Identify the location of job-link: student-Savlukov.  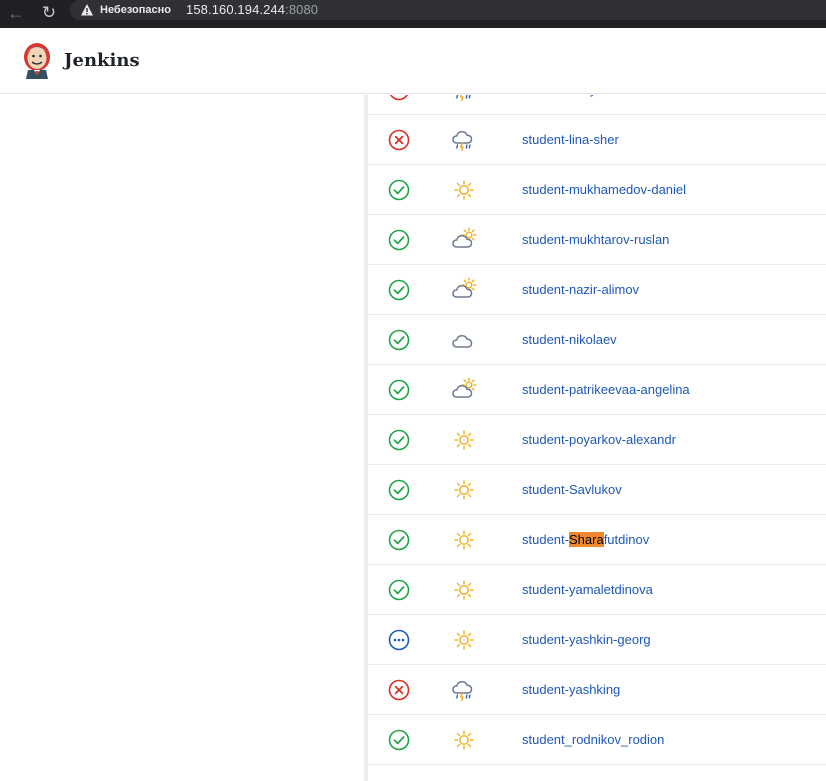
(572, 490).